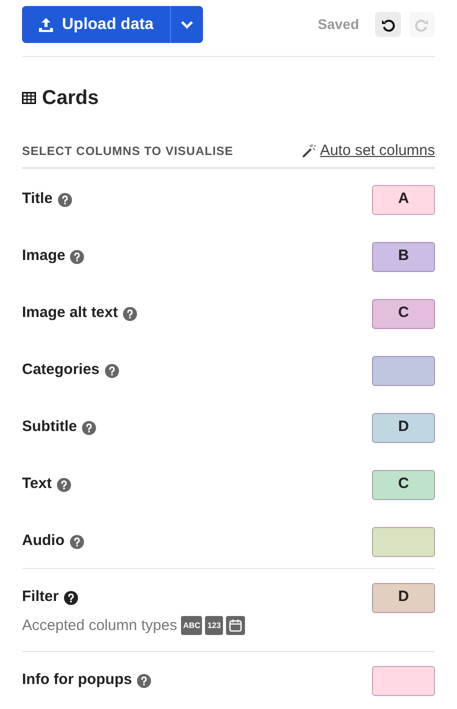 The image size is (457, 709). I want to click on help-icon, so click(71, 597).